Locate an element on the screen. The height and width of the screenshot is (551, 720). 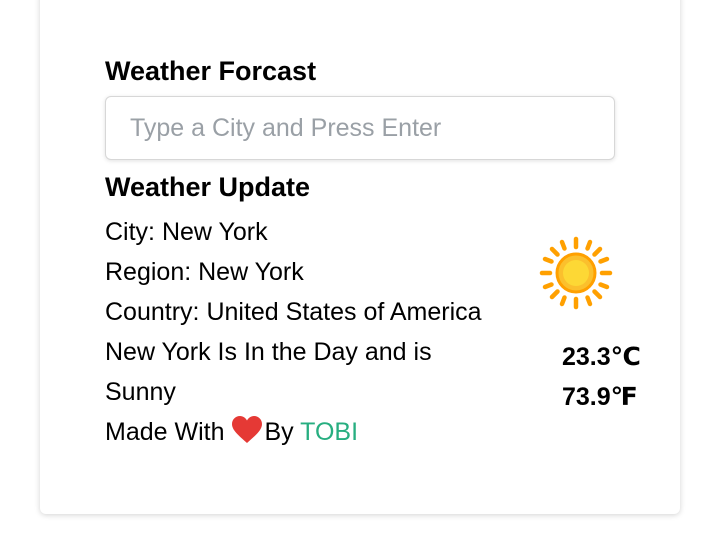
heart-icon is located at coordinates (247, 430).